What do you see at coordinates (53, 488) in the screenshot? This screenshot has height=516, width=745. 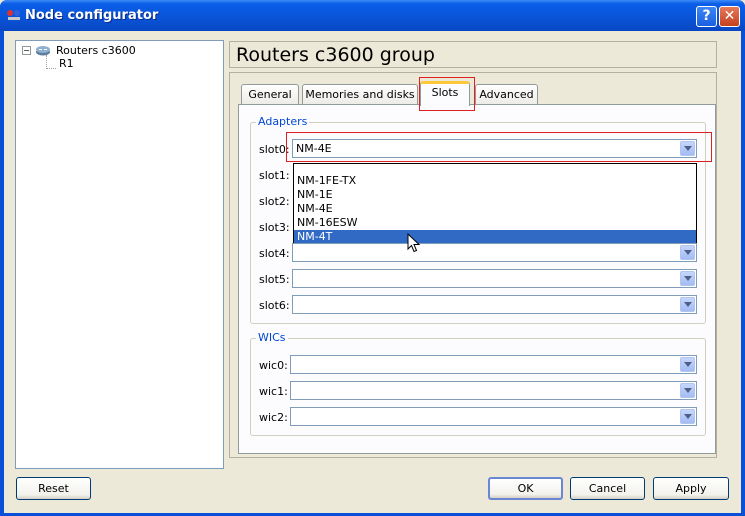 I see `reset-button: Reset` at bounding box center [53, 488].